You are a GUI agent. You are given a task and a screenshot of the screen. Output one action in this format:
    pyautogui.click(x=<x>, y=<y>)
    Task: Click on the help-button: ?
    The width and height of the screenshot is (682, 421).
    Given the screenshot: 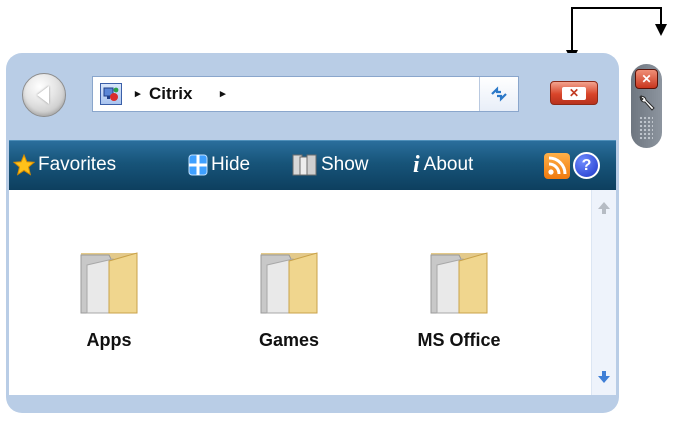 What is the action you would take?
    pyautogui.click(x=586, y=165)
    